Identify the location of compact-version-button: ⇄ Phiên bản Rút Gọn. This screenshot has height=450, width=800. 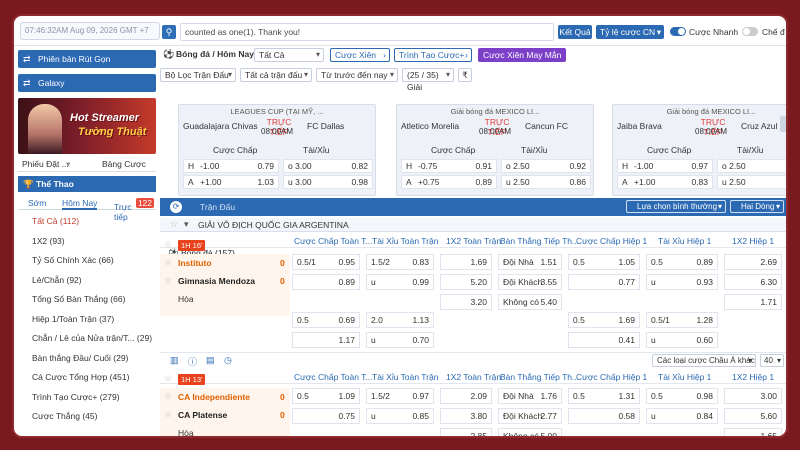
(87, 59).